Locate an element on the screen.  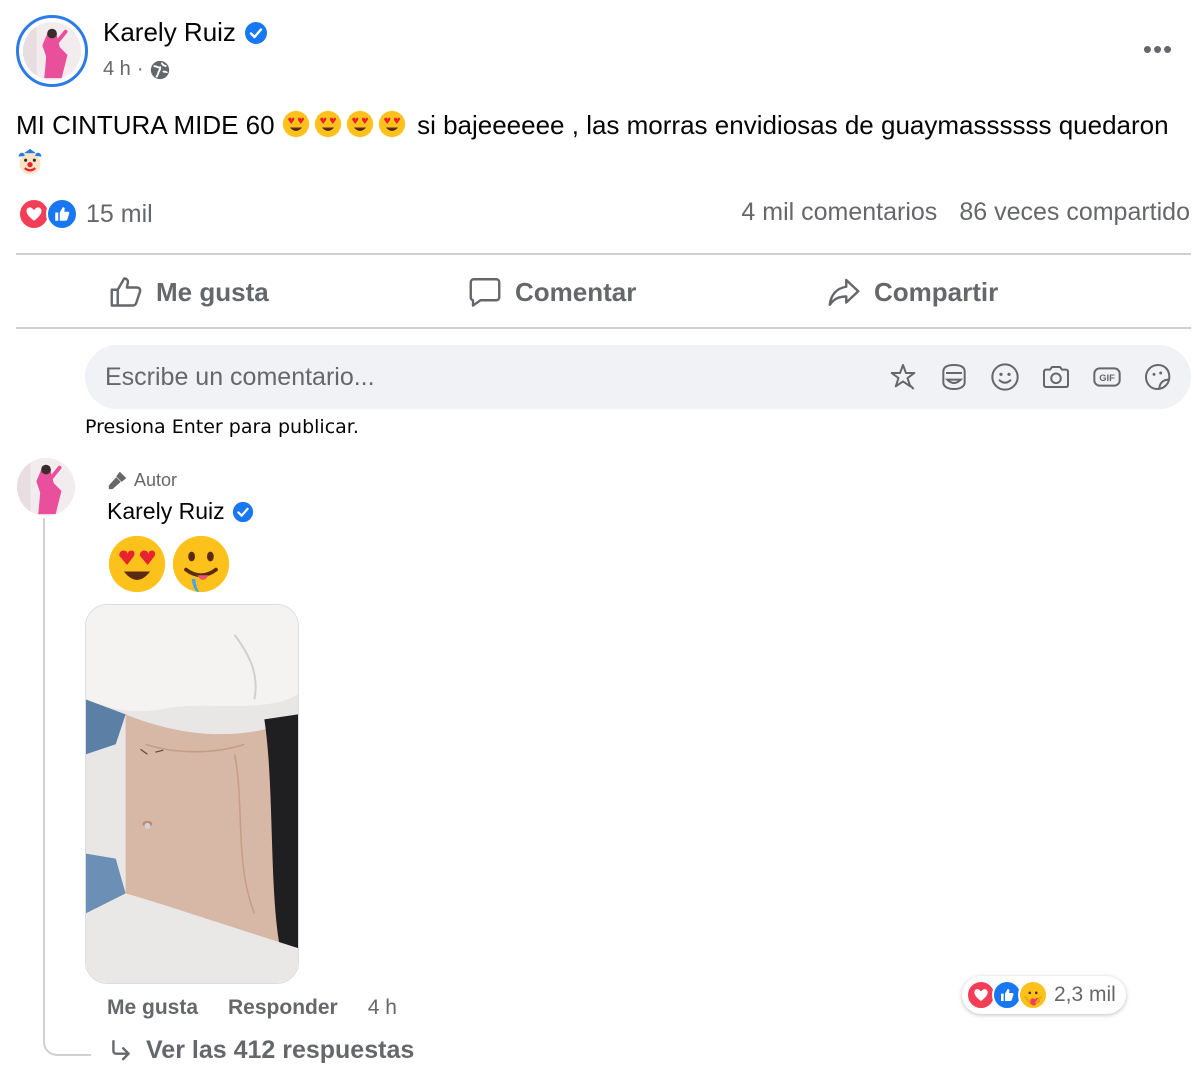
comment-photo is located at coordinates (192, 794).